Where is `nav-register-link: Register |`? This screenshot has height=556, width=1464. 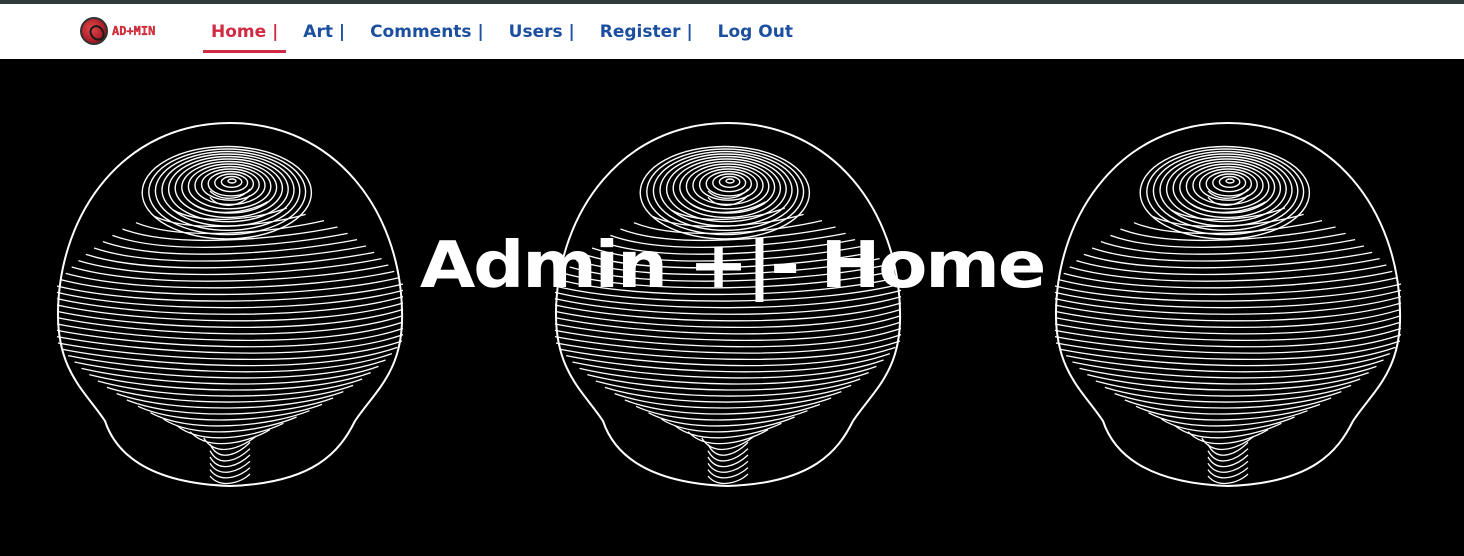
nav-register-link: Register | is located at coordinates (646, 31).